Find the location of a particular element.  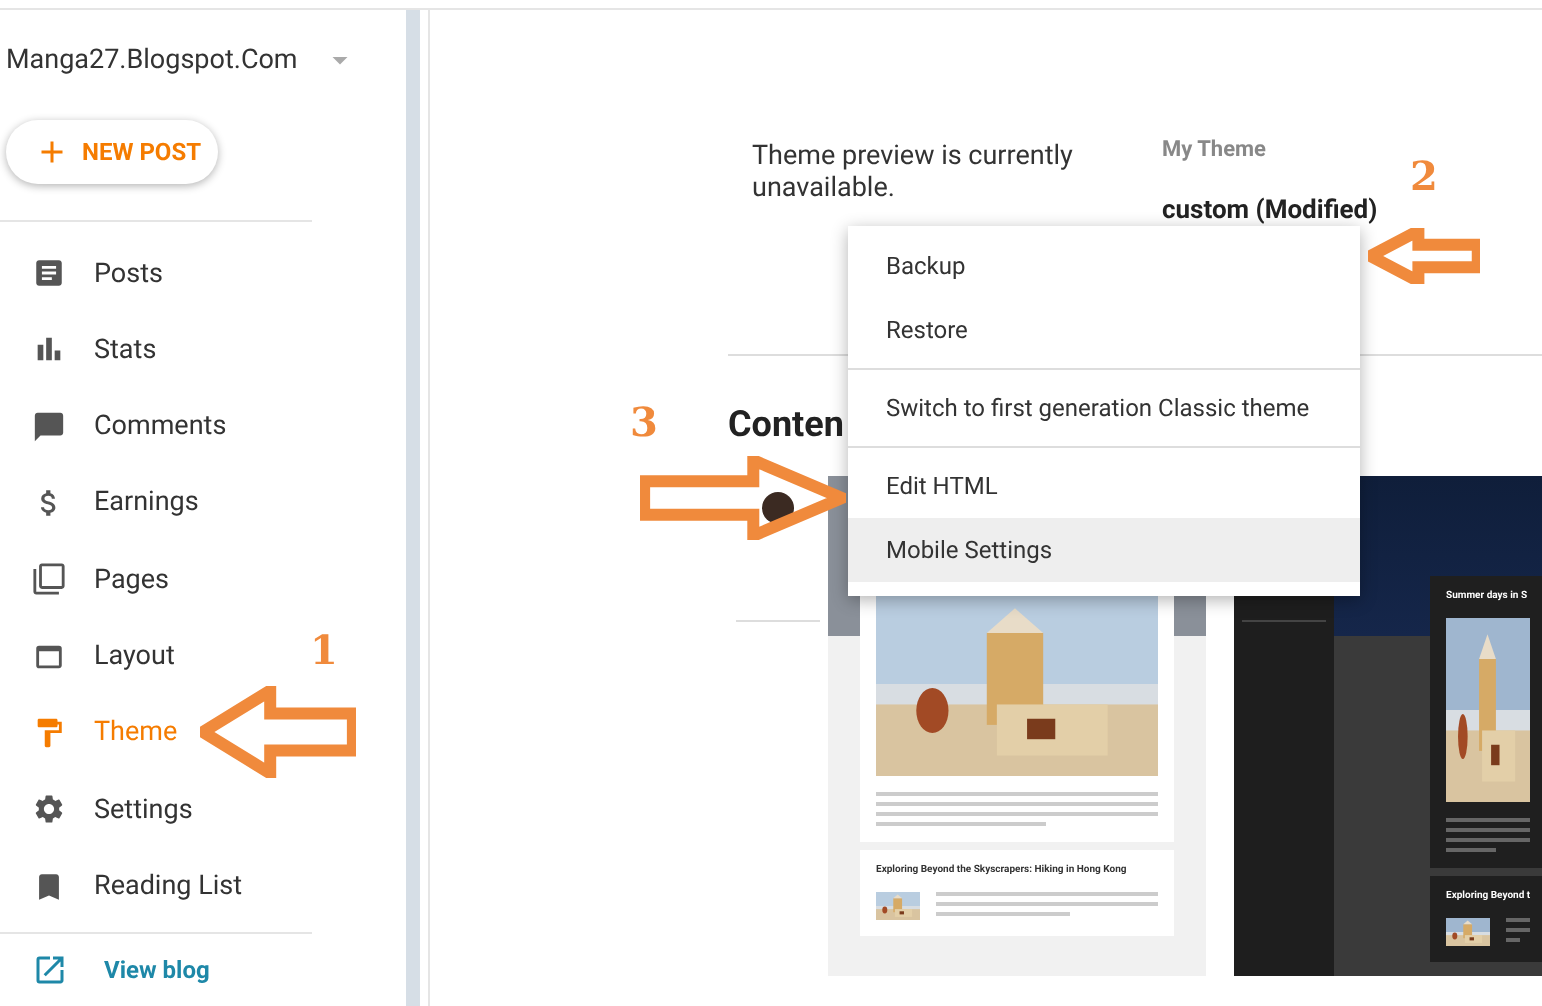

speech-bubble-icon is located at coordinates (49, 426).